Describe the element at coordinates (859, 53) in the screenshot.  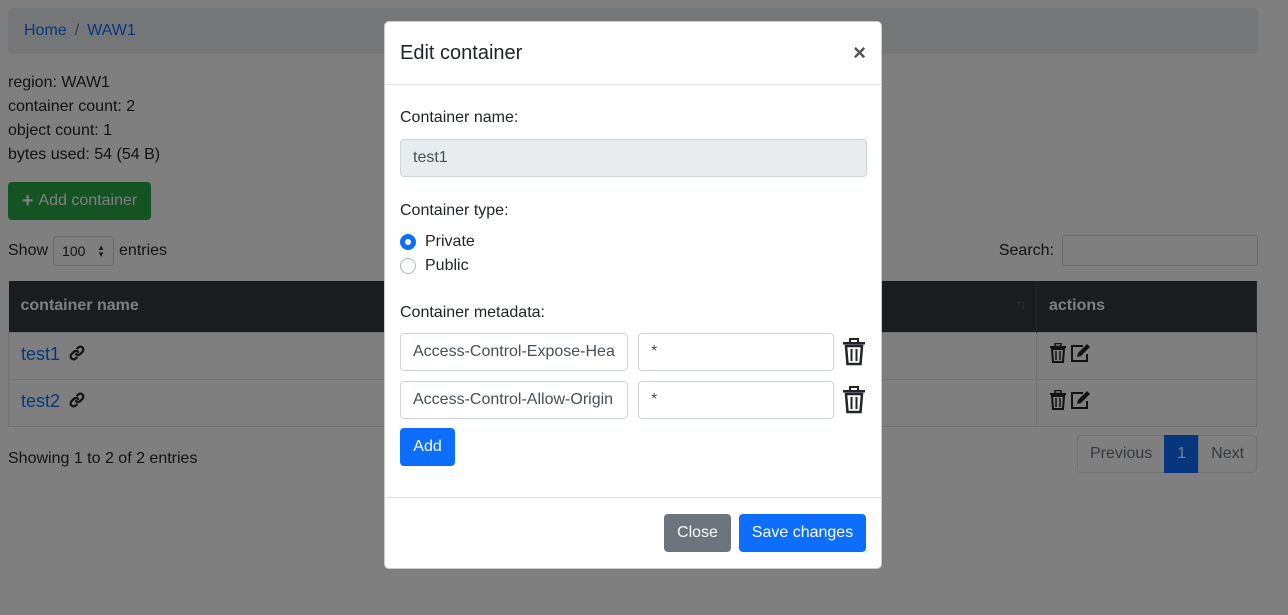
I see `close-icon: ×` at that location.